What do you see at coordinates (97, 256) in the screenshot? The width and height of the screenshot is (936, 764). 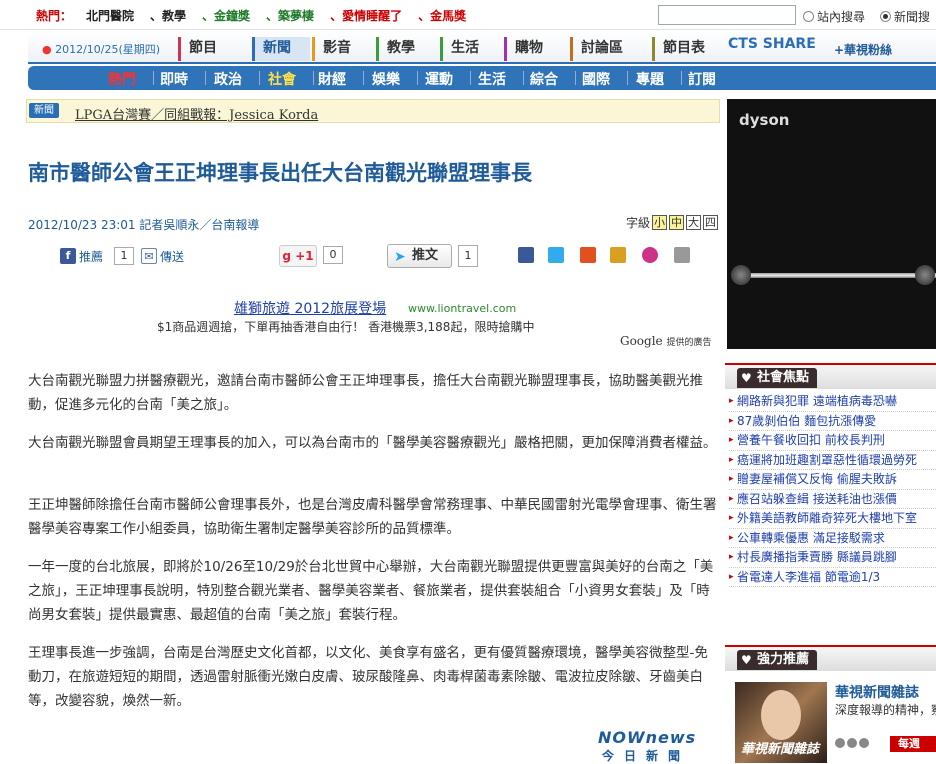 I see `facebook-recommend: f 推薦 1` at bounding box center [97, 256].